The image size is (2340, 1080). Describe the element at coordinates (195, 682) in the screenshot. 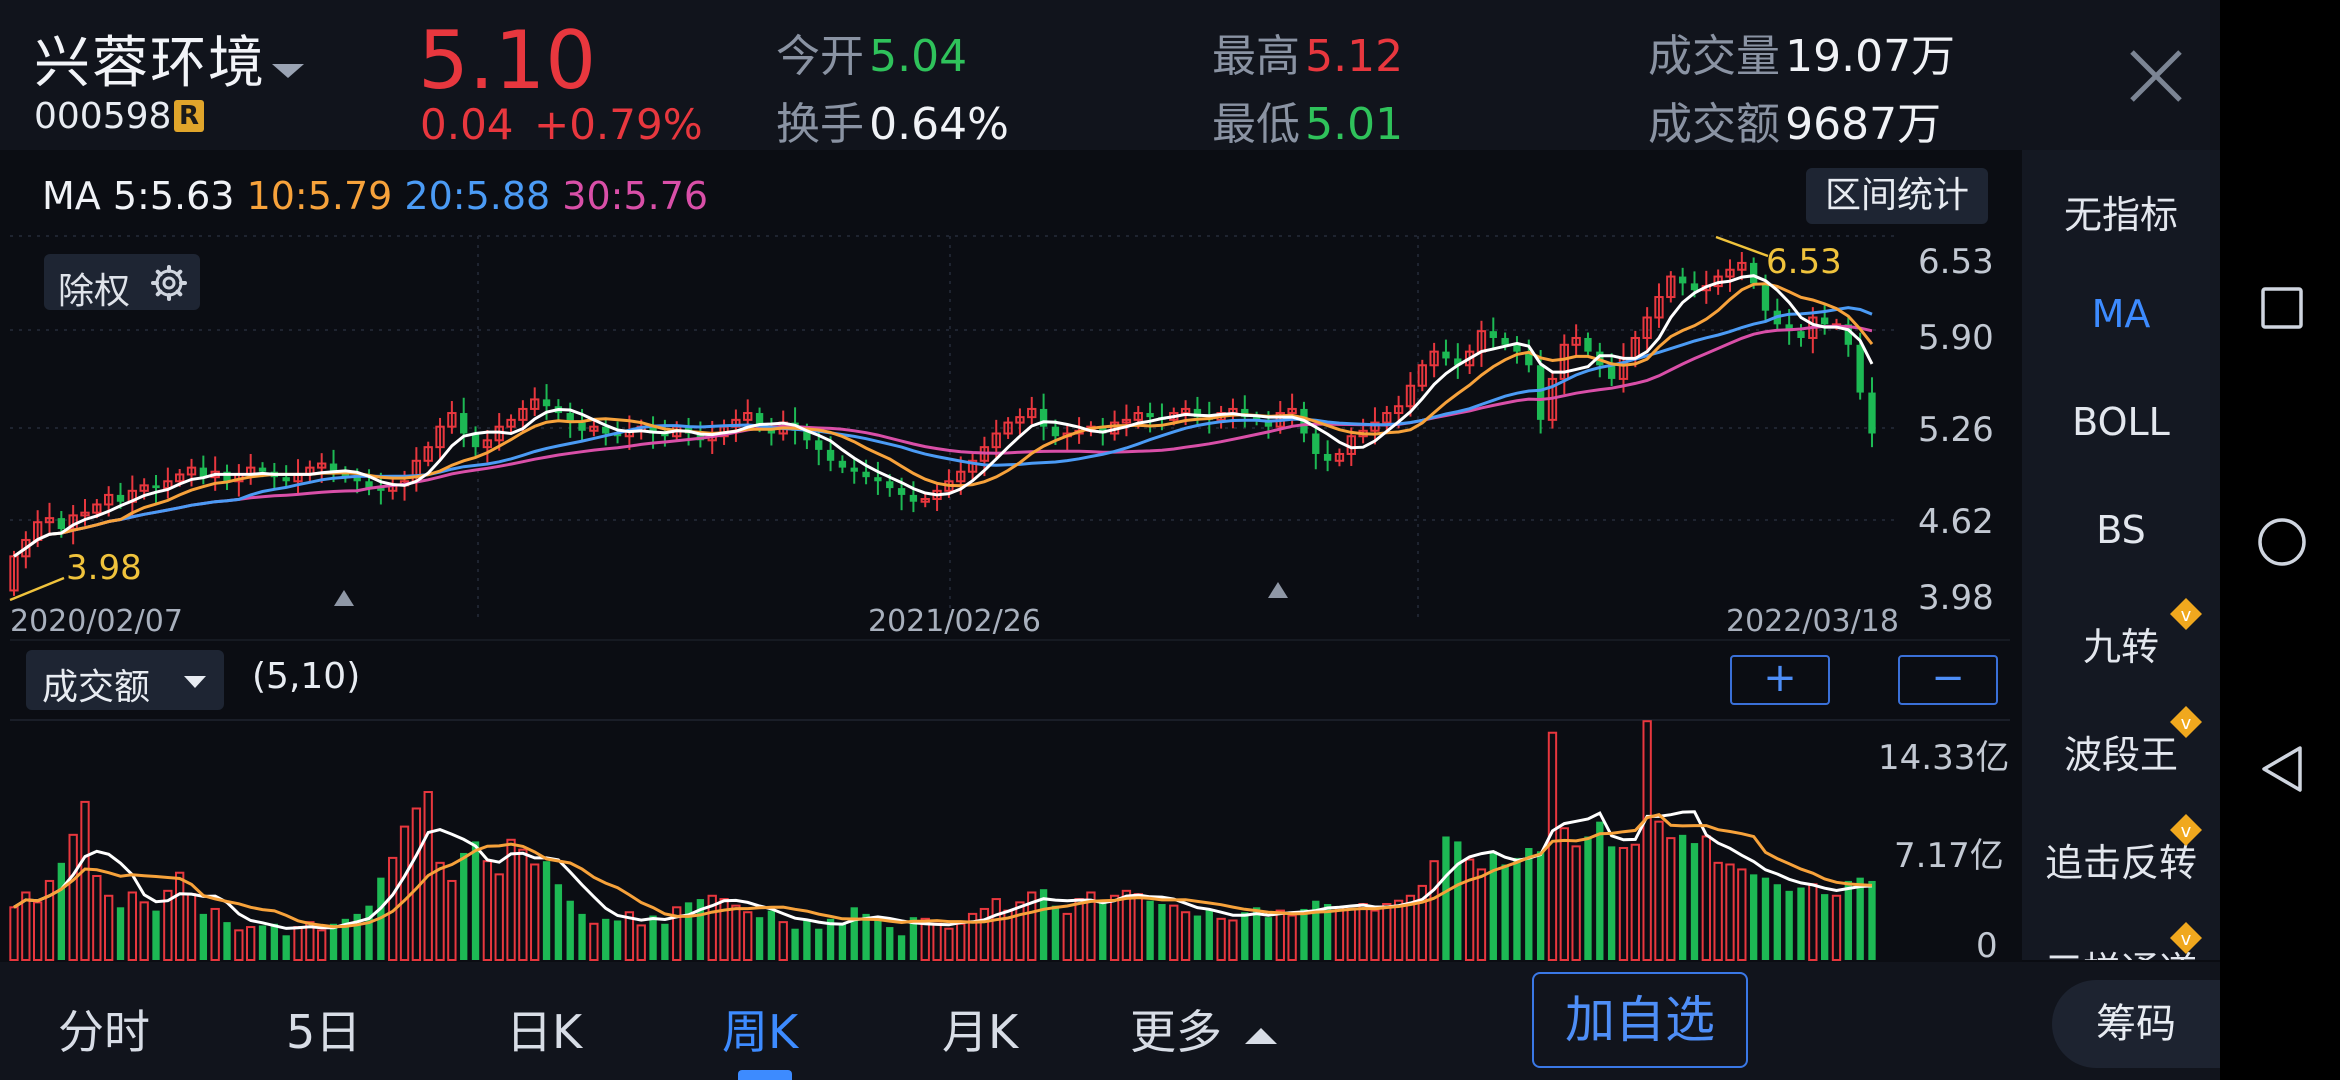

I see `chevron-down-icon` at that location.